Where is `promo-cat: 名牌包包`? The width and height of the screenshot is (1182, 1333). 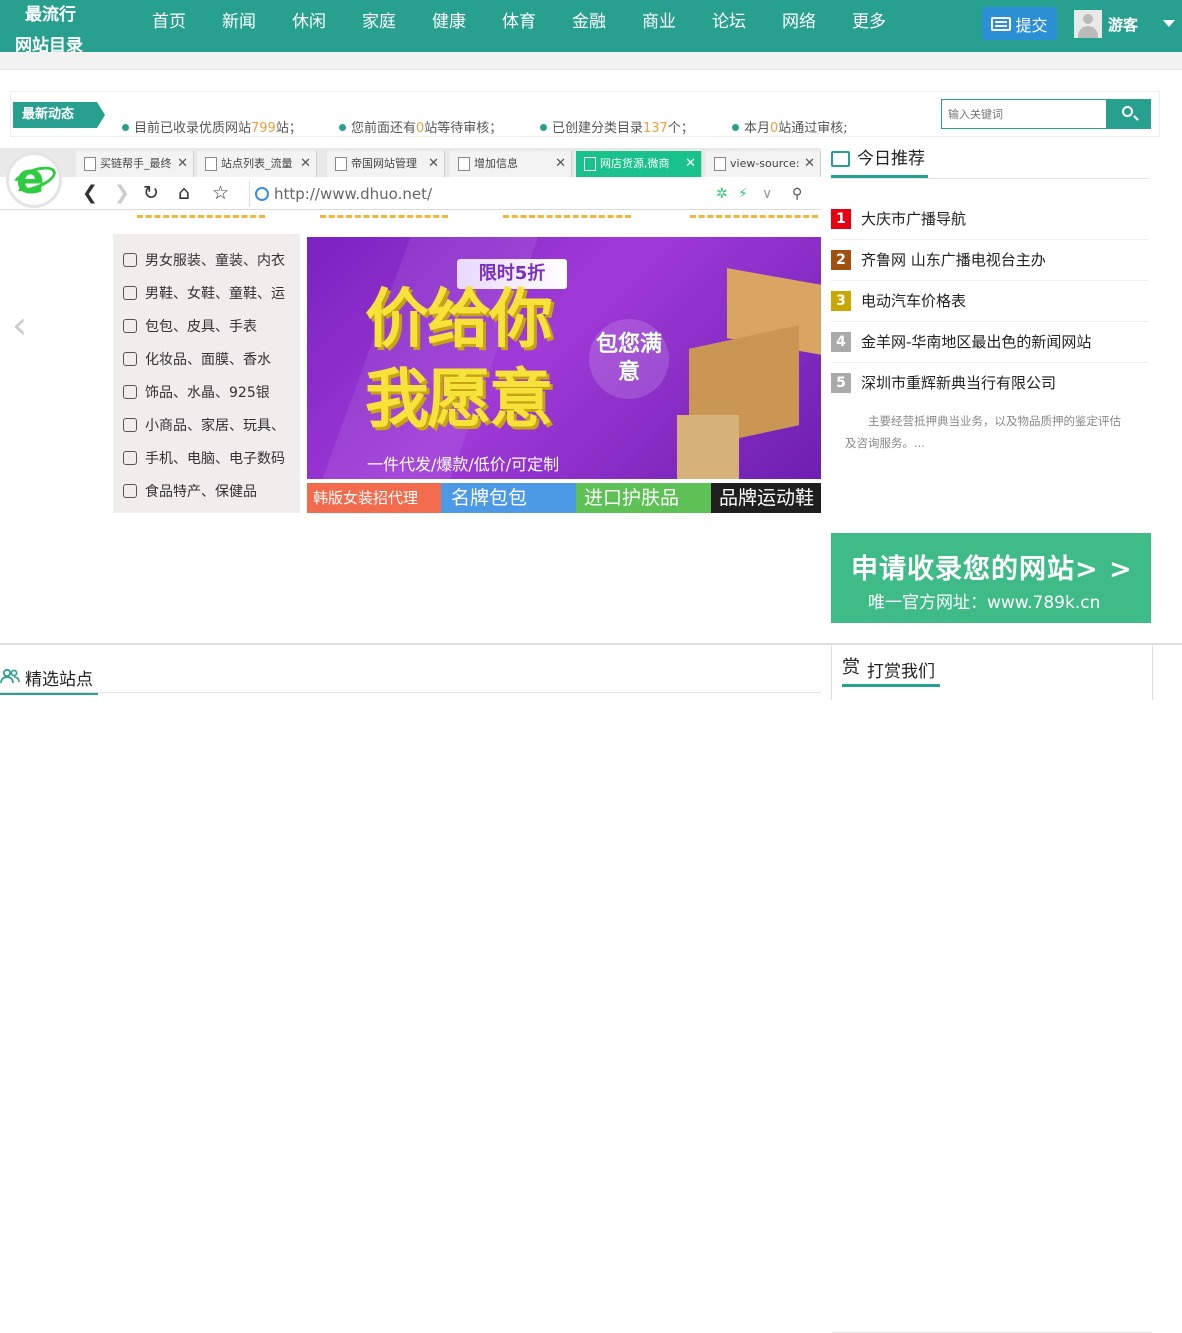 promo-cat: 名牌包包 is located at coordinates (508, 498).